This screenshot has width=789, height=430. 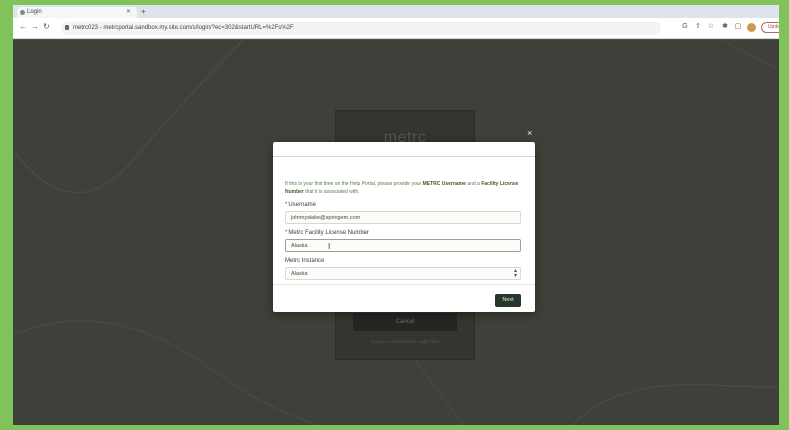 I want to click on back-icon: ←, so click(x=23, y=26).